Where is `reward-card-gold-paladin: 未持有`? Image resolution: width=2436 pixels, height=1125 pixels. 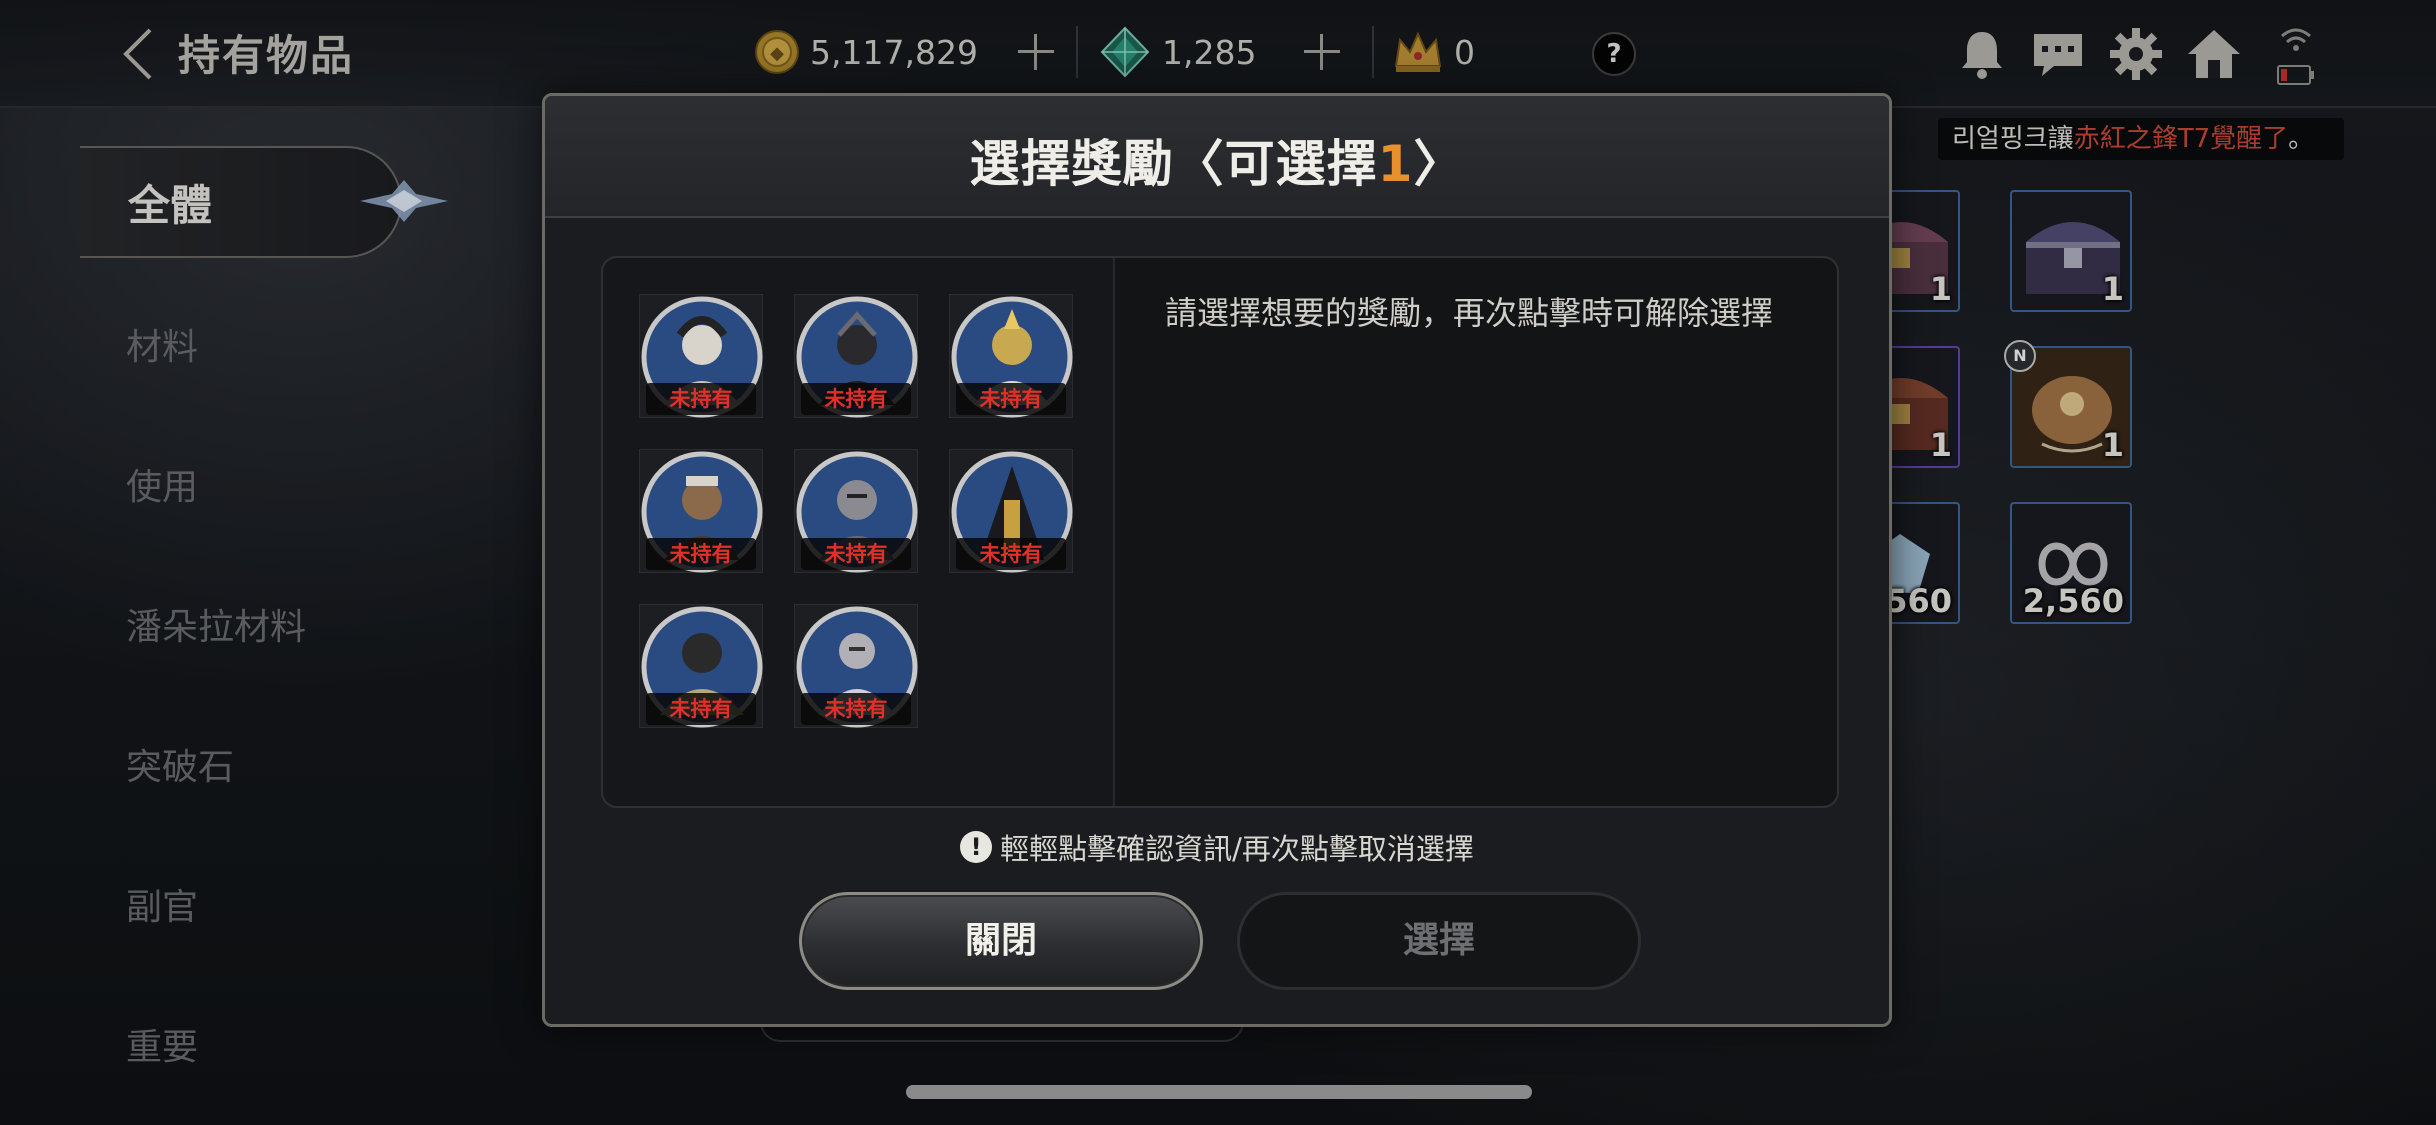 reward-card-gold-paladin: 未持有 is located at coordinates (1011, 356).